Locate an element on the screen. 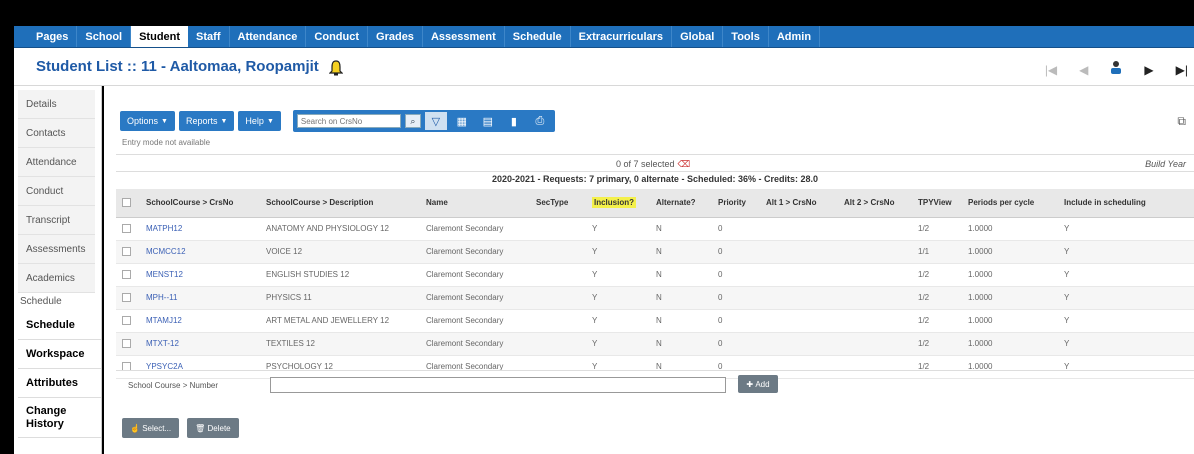  sidebar-item-academics: Academics is located at coordinates (56, 278).